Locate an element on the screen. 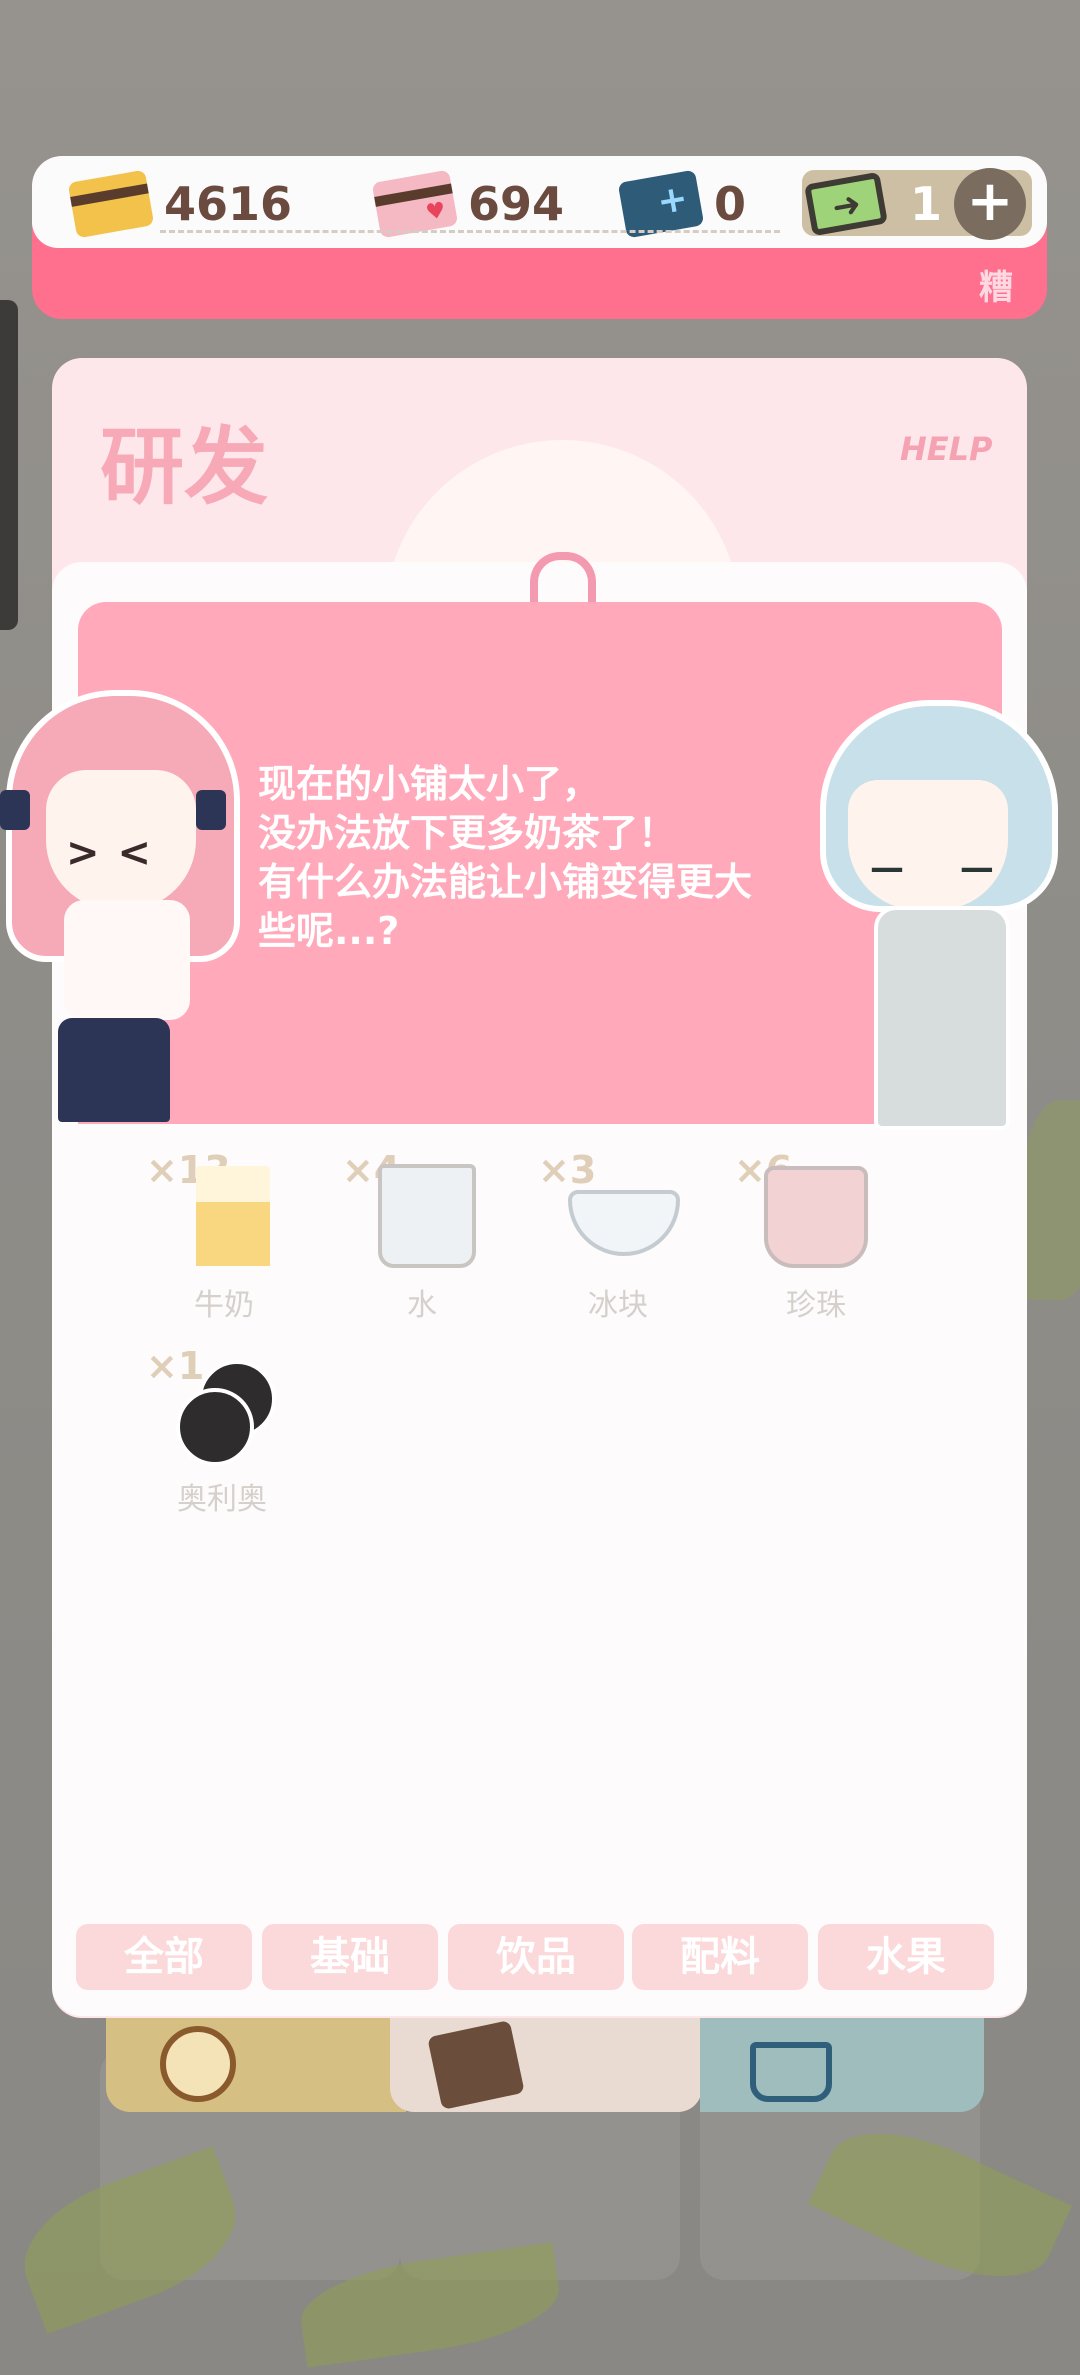 The image size is (1080, 2375). add-ticket-button: + is located at coordinates (990, 204).